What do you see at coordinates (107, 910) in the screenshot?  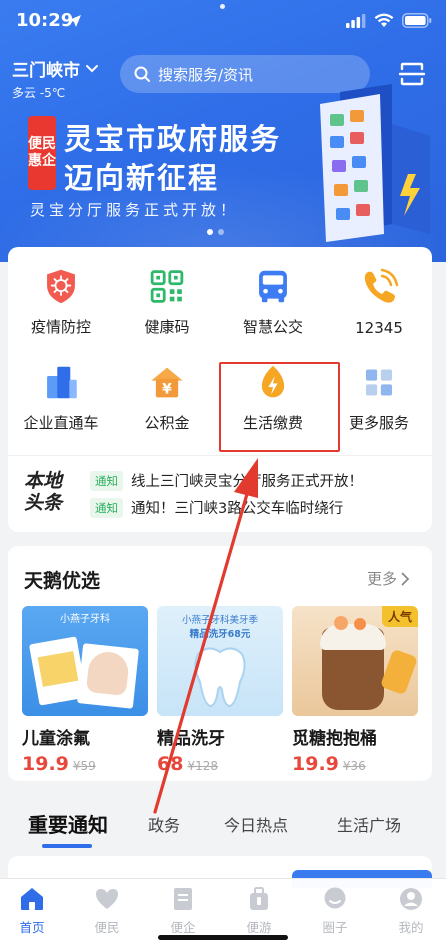 I see `nav-convenience: 便民` at bounding box center [107, 910].